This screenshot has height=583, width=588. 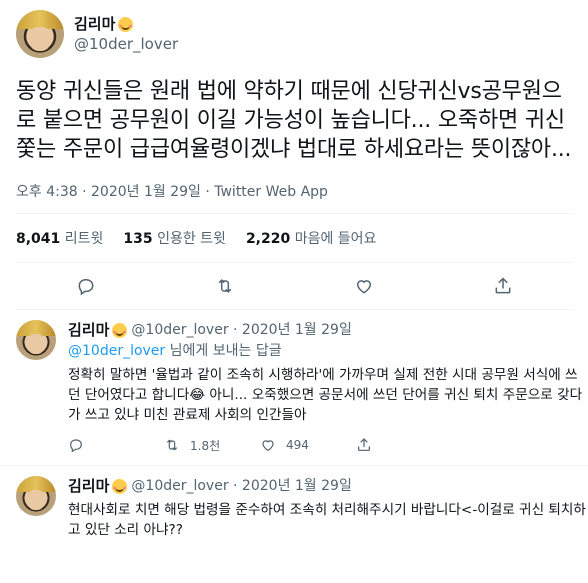 What do you see at coordinates (294, 286) in the screenshot?
I see `tweet-actions` at bounding box center [294, 286].